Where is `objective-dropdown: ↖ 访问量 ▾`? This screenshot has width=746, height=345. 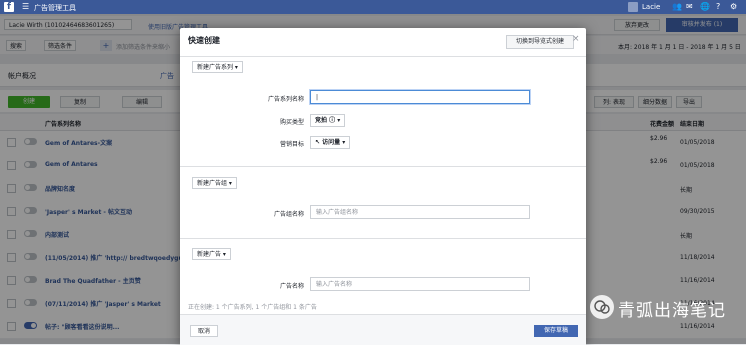
objective-dropdown: ↖ 访问量 ▾ is located at coordinates (330, 142).